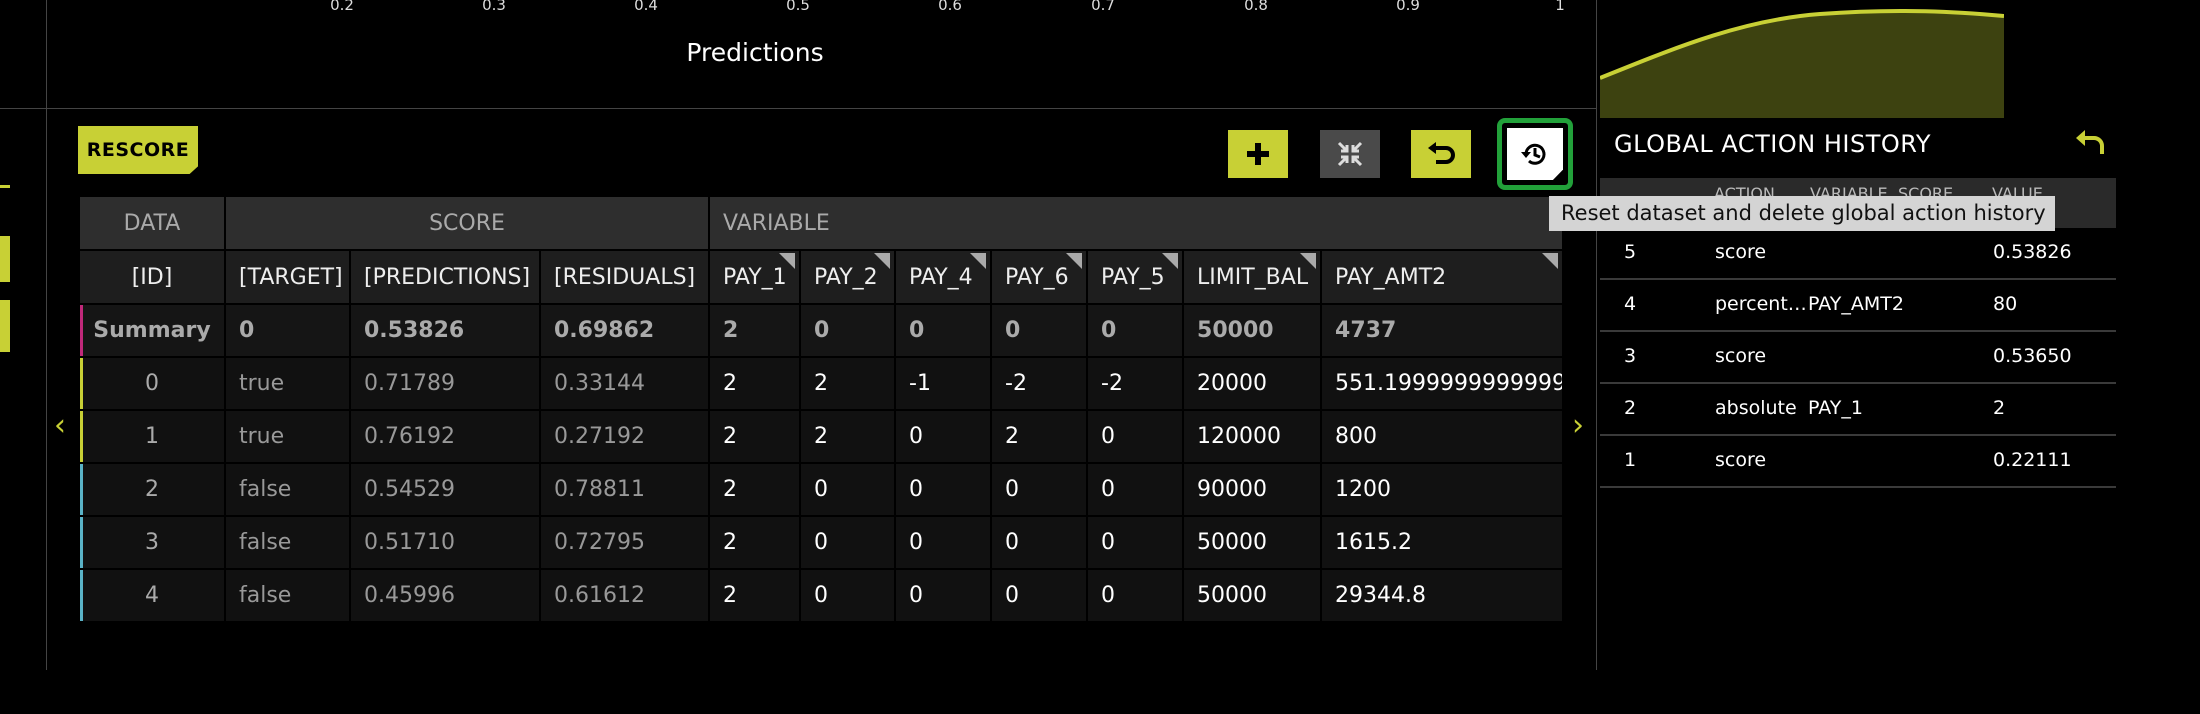  Describe the element at coordinates (2005, 304) in the screenshot. I see `history-value: 80` at that location.